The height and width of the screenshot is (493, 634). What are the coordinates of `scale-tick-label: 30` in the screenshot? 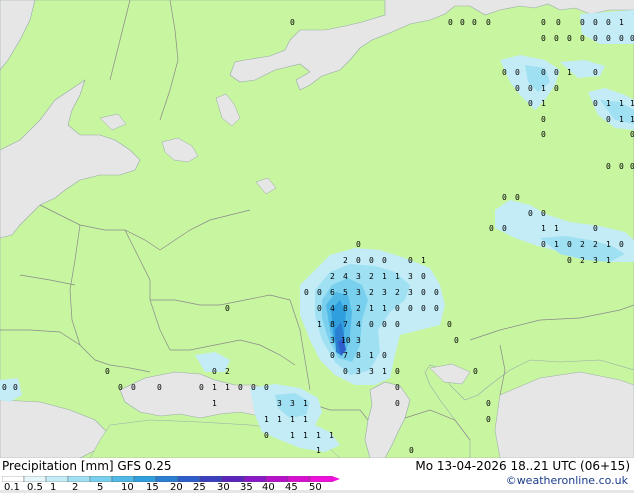 It's located at (223, 487).